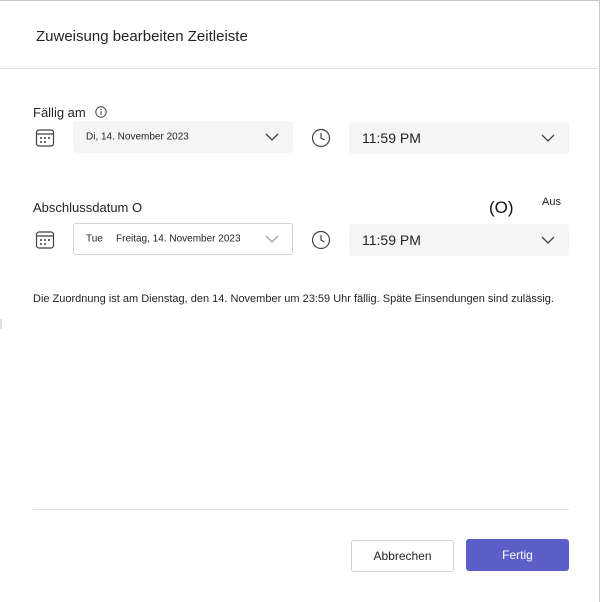 The image size is (600, 602). Describe the element at coordinates (391, 240) in the screenshot. I see `close-time-value: 11:59 PM` at that location.